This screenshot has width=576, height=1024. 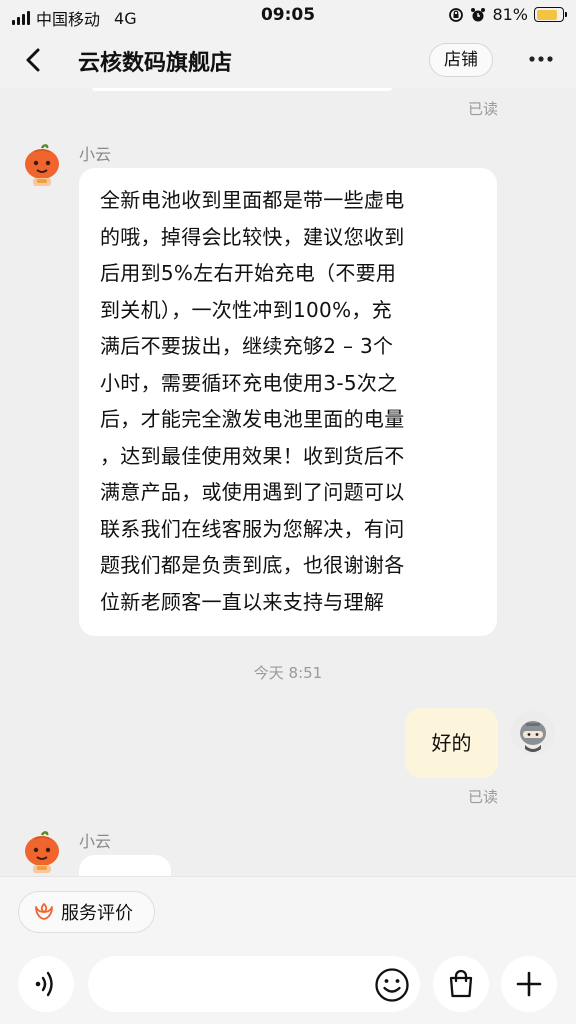 What do you see at coordinates (242, 89) in the screenshot?
I see `previous-bubble-edge` at bounding box center [242, 89].